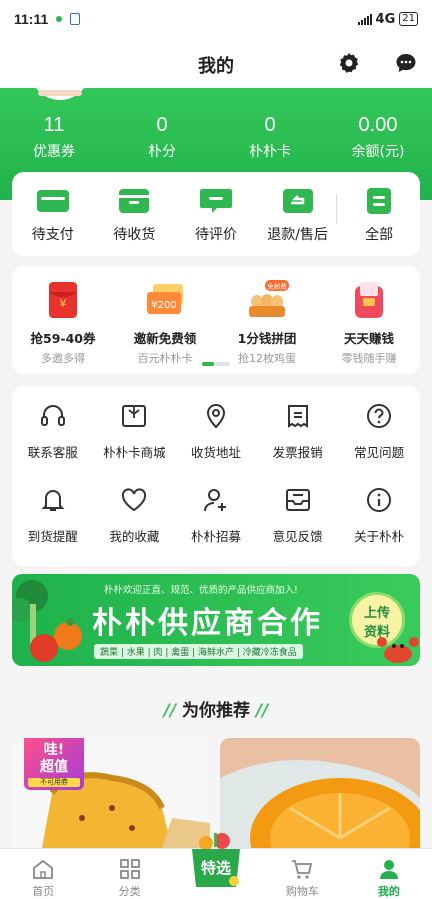 This screenshot has width=432, height=899. Describe the element at coordinates (379, 452) in the screenshot. I see `service-label: 常见问题` at that location.